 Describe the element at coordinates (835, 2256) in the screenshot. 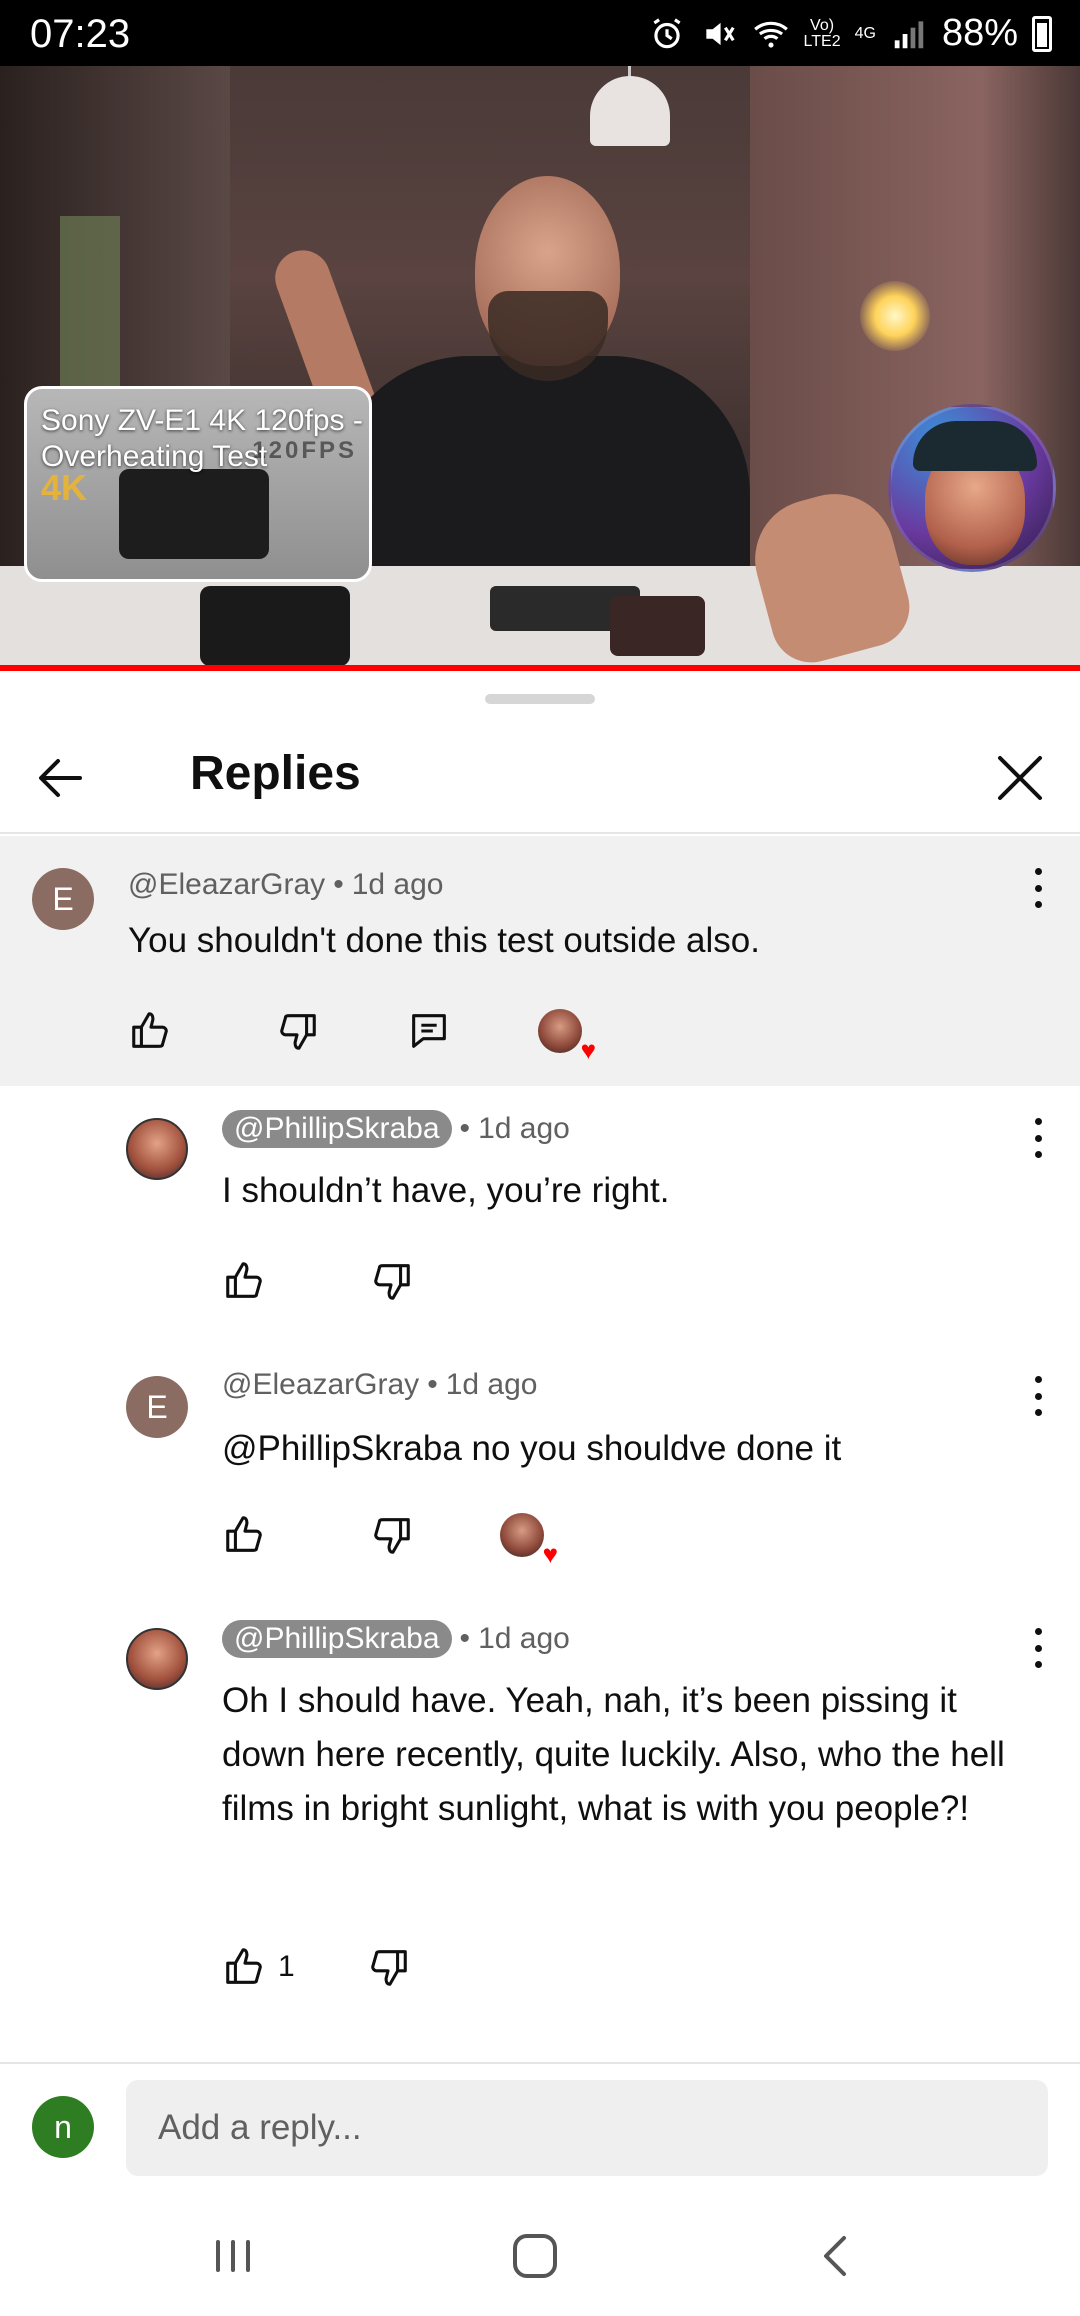

I see `nav-back-icon` at that location.